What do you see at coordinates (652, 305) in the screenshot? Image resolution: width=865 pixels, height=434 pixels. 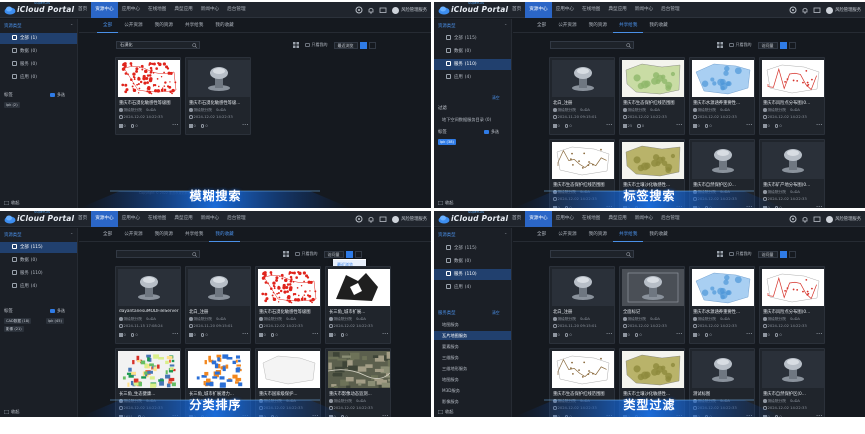 I see `resource-card: 全面标记 测绘院分院 SuDA 2024-12-02 14:22:33 0 0 •••` at bounding box center [652, 305].